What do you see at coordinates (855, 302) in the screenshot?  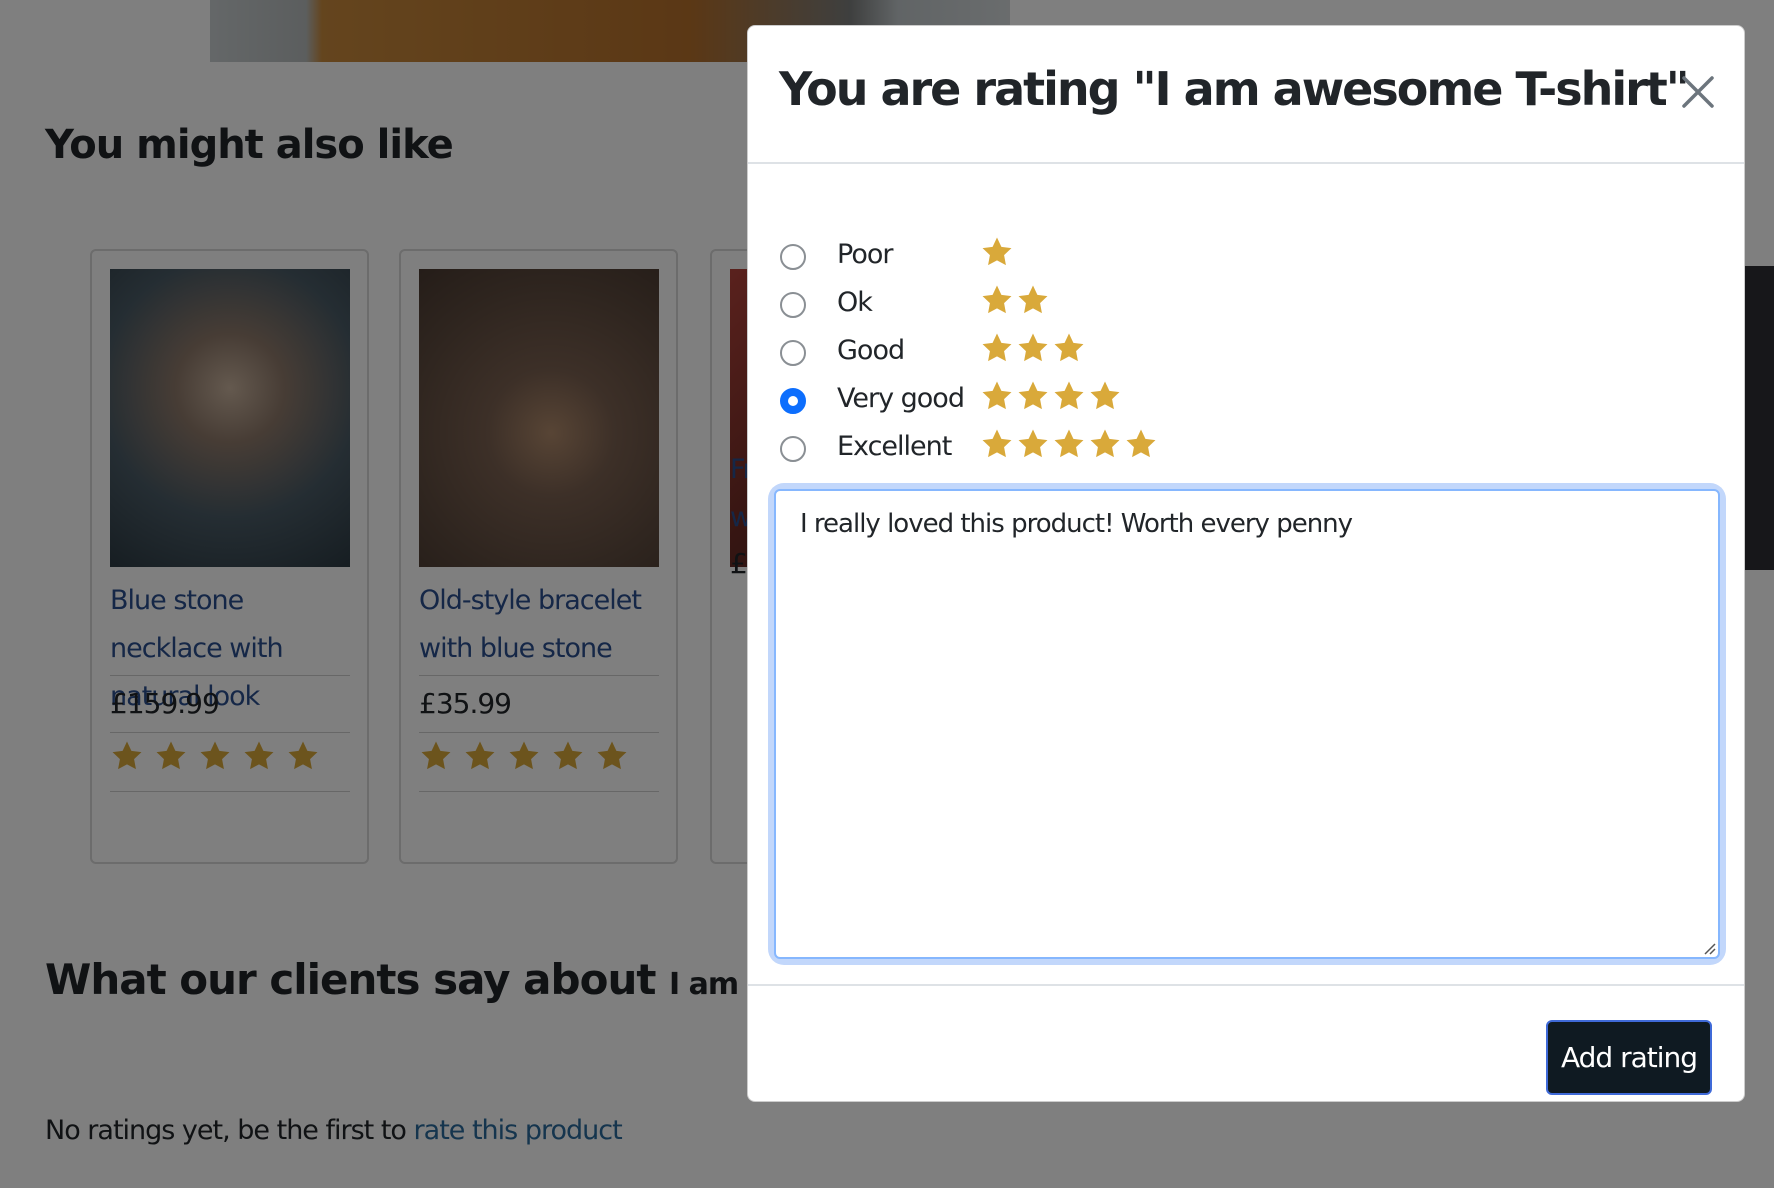 I see `rating-label: Ok` at bounding box center [855, 302].